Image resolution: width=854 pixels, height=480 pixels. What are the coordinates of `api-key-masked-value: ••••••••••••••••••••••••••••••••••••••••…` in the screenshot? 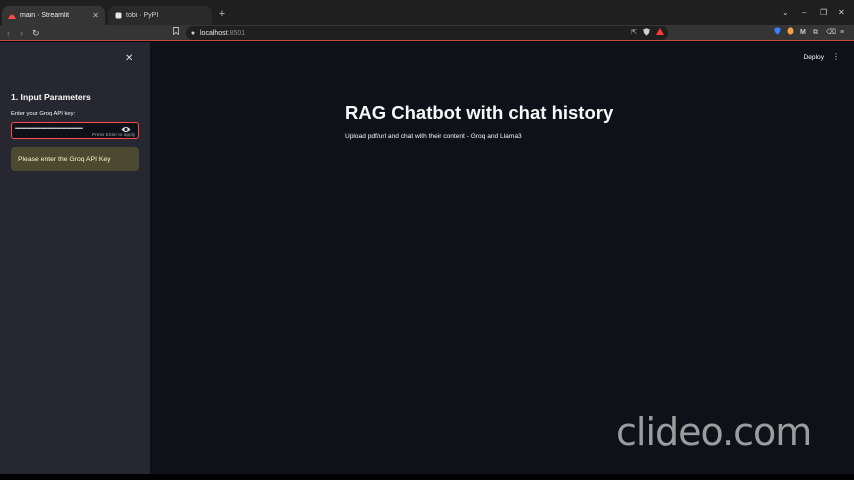 It's located at (49, 129).